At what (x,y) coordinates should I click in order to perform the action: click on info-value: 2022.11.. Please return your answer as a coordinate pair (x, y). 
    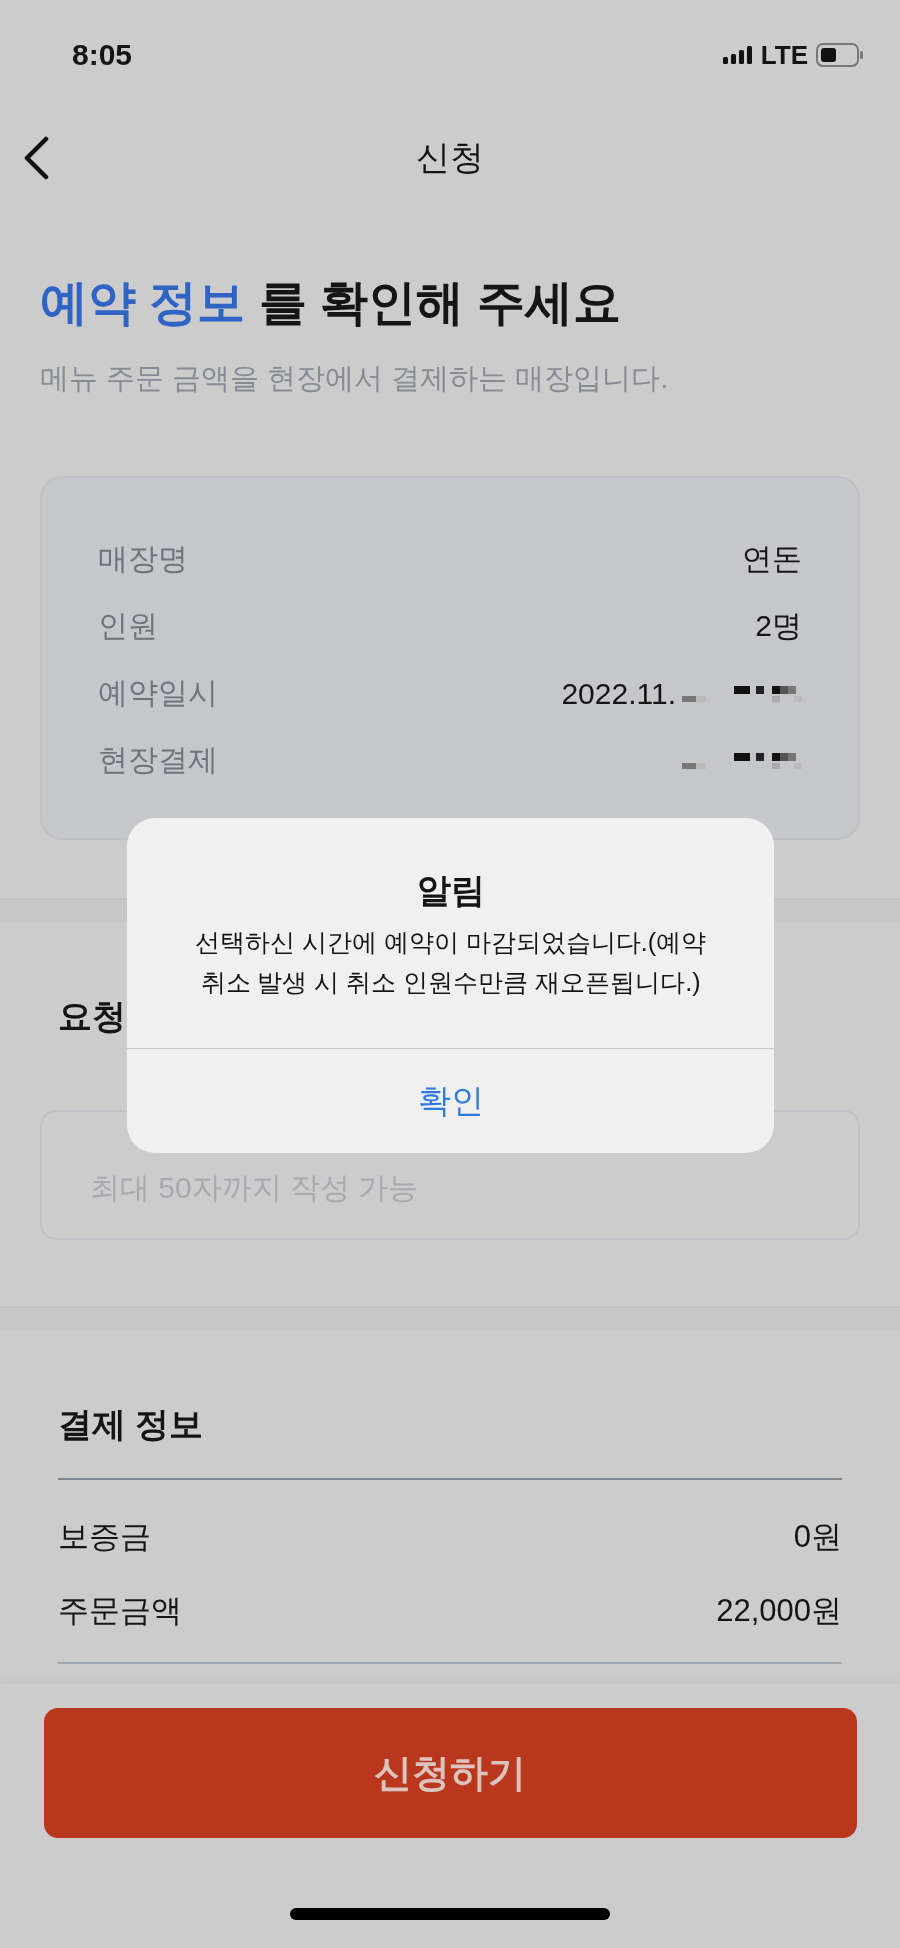
    Looking at the image, I should click on (618, 693).